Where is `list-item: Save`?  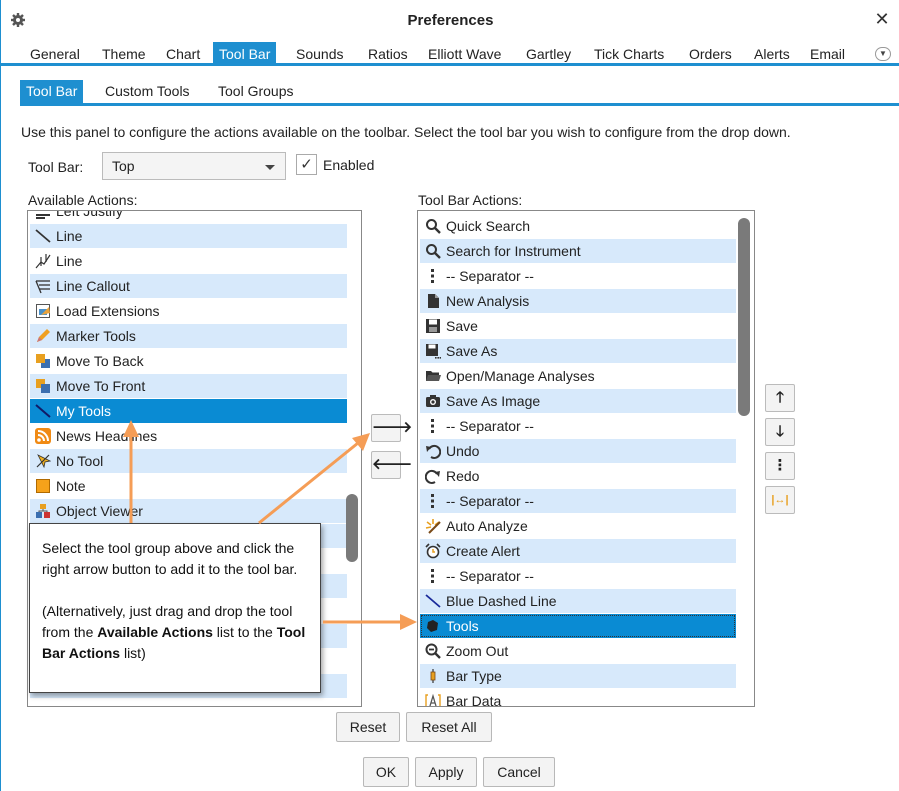 list-item: Save is located at coordinates (578, 326).